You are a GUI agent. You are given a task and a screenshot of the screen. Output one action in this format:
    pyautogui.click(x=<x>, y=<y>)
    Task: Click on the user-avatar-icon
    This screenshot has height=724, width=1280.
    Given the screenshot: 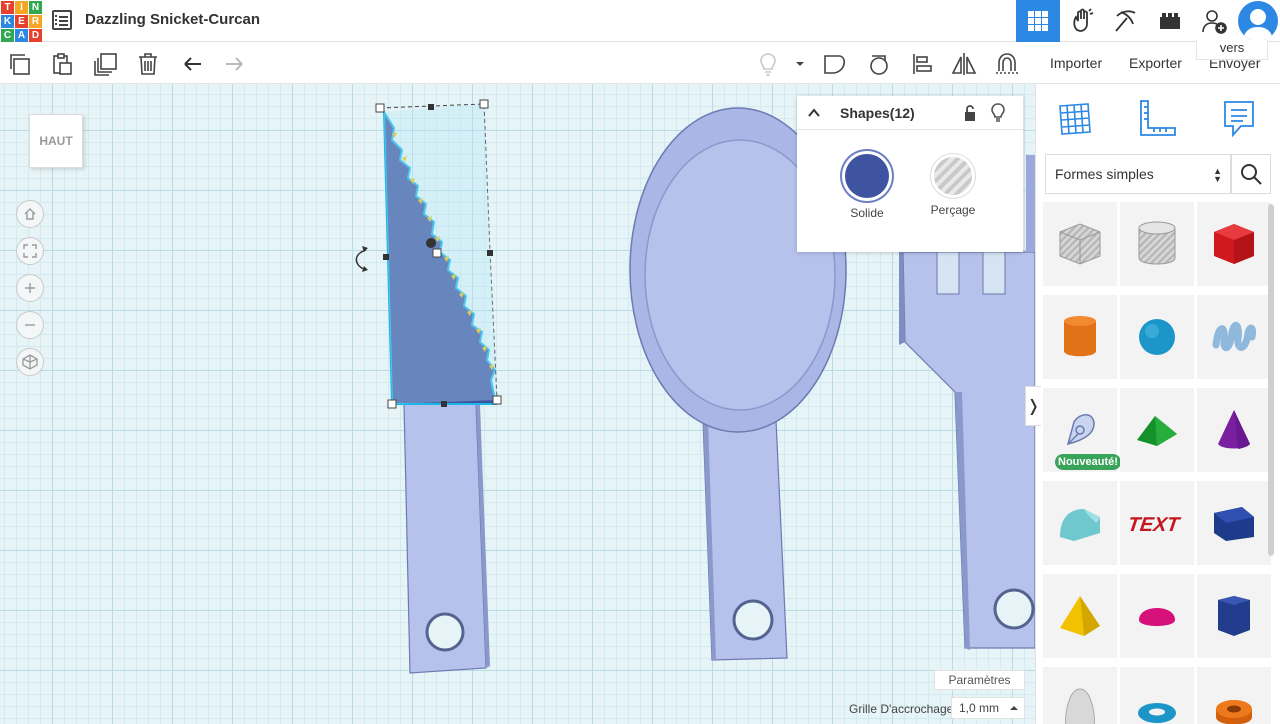 What is the action you would take?
    pyautogui.click(x=1258, y=21)
    